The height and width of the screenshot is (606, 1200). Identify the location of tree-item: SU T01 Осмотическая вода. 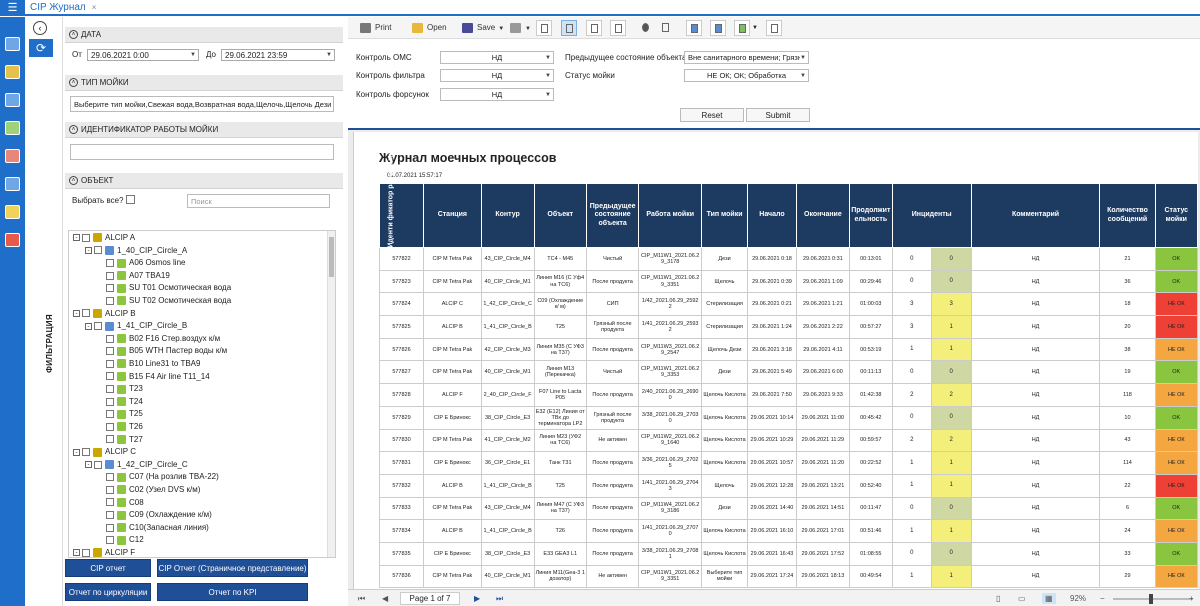
(168, 288).